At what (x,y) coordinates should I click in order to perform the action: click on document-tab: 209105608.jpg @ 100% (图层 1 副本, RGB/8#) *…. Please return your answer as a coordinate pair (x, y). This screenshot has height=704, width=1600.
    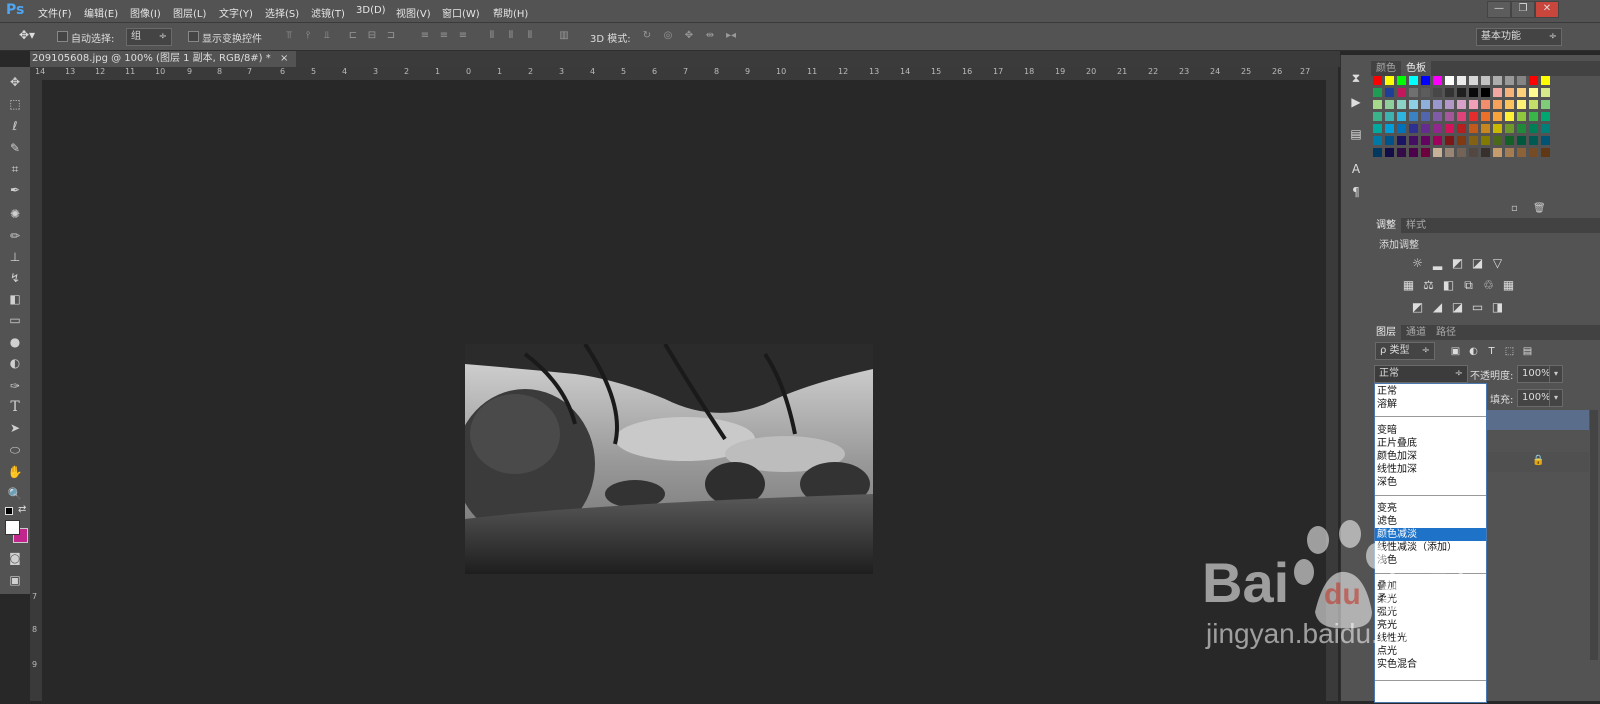
    Looking at the image, I should click on (163, 59).